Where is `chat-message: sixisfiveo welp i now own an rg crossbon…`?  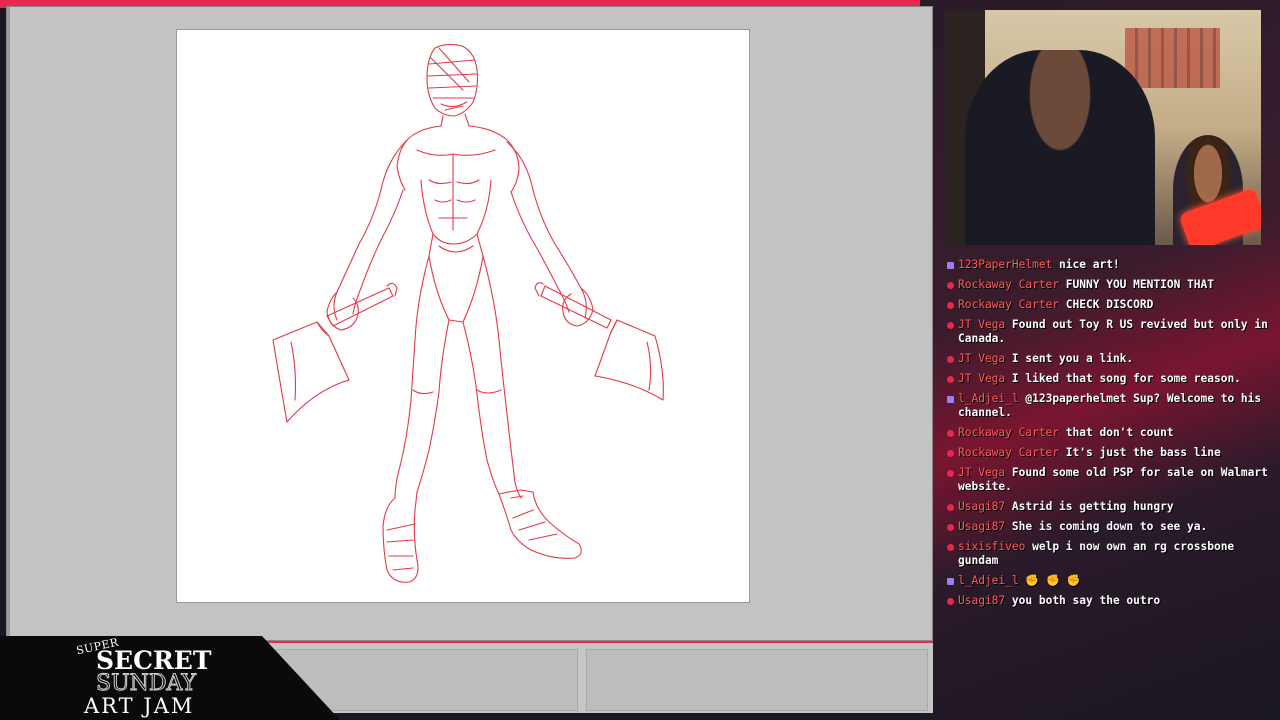 chat-message: sixisfiveo welp i now own an rg crossbon… is located at coordinates (1107, 554).